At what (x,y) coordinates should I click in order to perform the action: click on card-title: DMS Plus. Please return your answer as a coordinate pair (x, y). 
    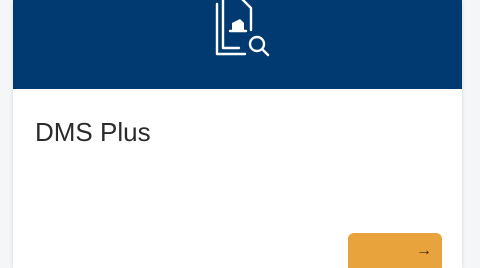
    Looking at the image, I should click on (93, 132).